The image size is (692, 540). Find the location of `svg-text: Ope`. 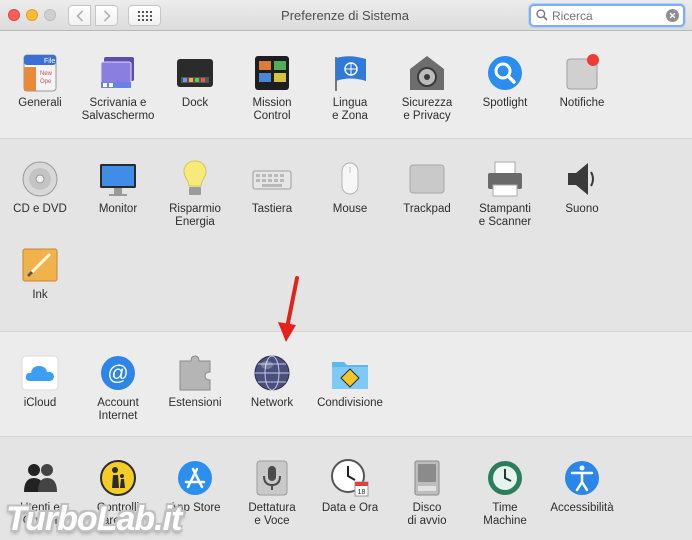

svg-text: Ope is located at coordinates (46, 82).